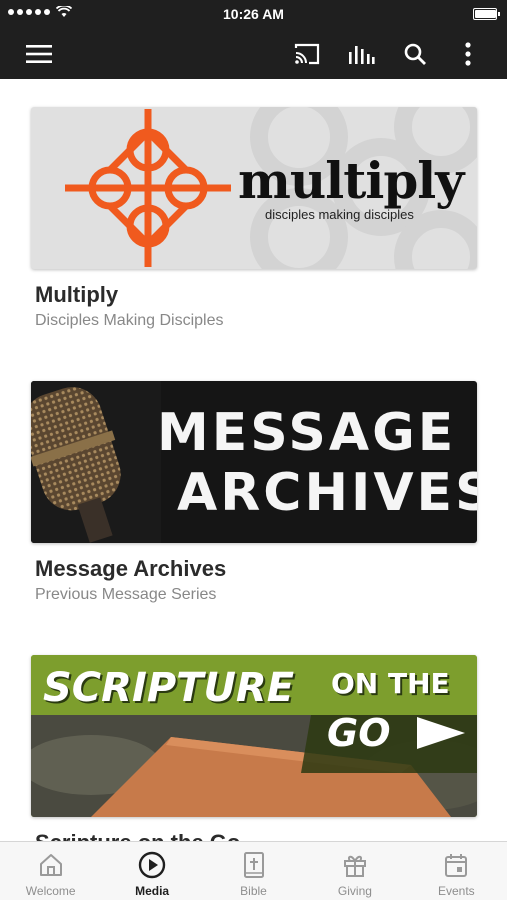 Image resolution: width=507 pixels, height=900 pixels. What do you see at coordinates (456, 865) in the screenshot?
I see `calendar-icon` at bounding box center [456, 865].